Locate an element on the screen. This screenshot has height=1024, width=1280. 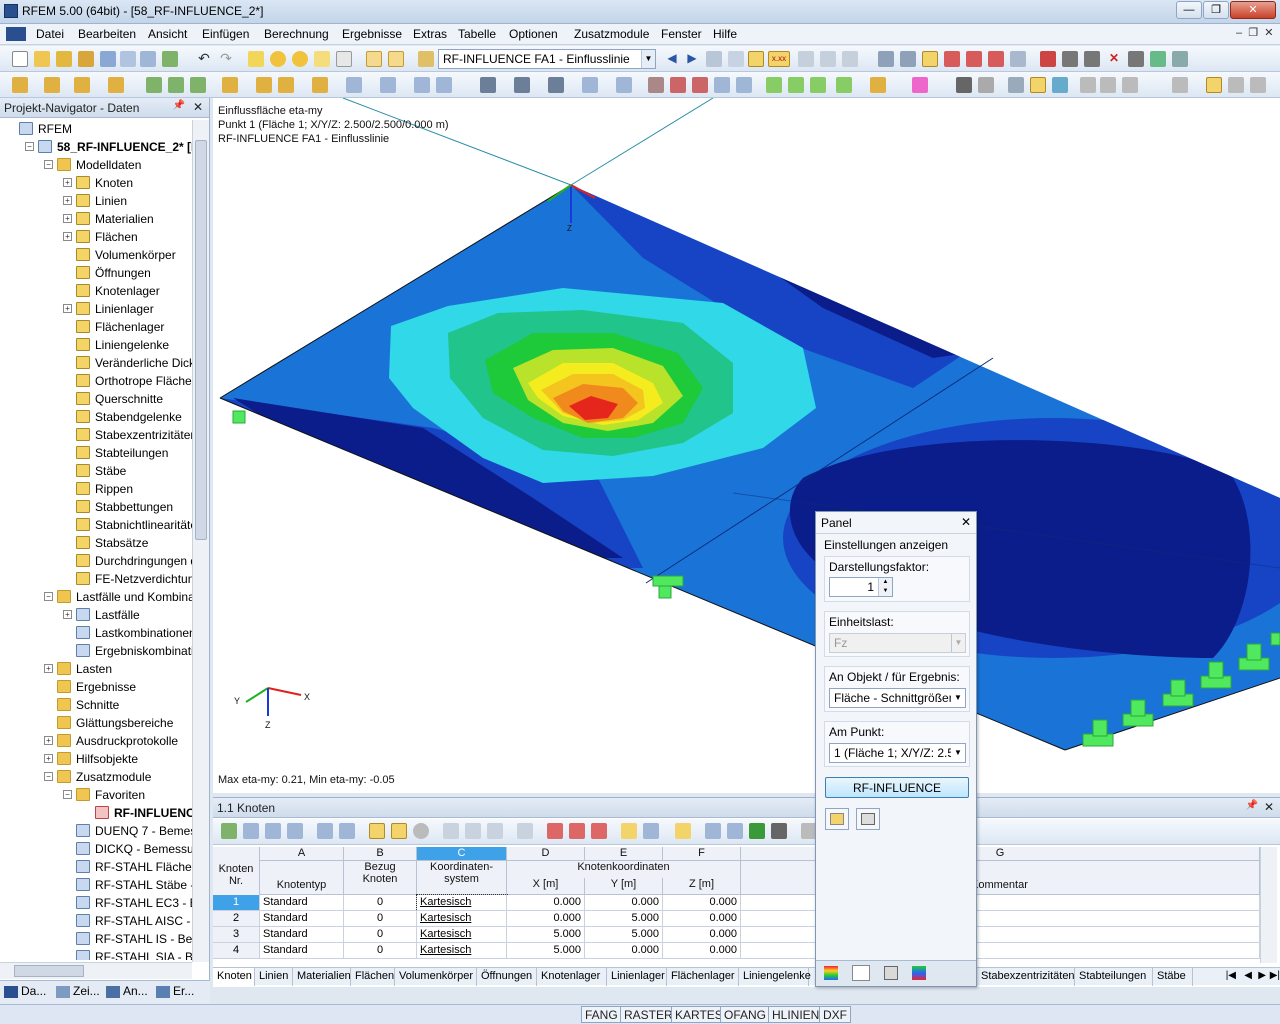
menu-bearbeiten: Bearbeiten is located at coordinates (107, 34).